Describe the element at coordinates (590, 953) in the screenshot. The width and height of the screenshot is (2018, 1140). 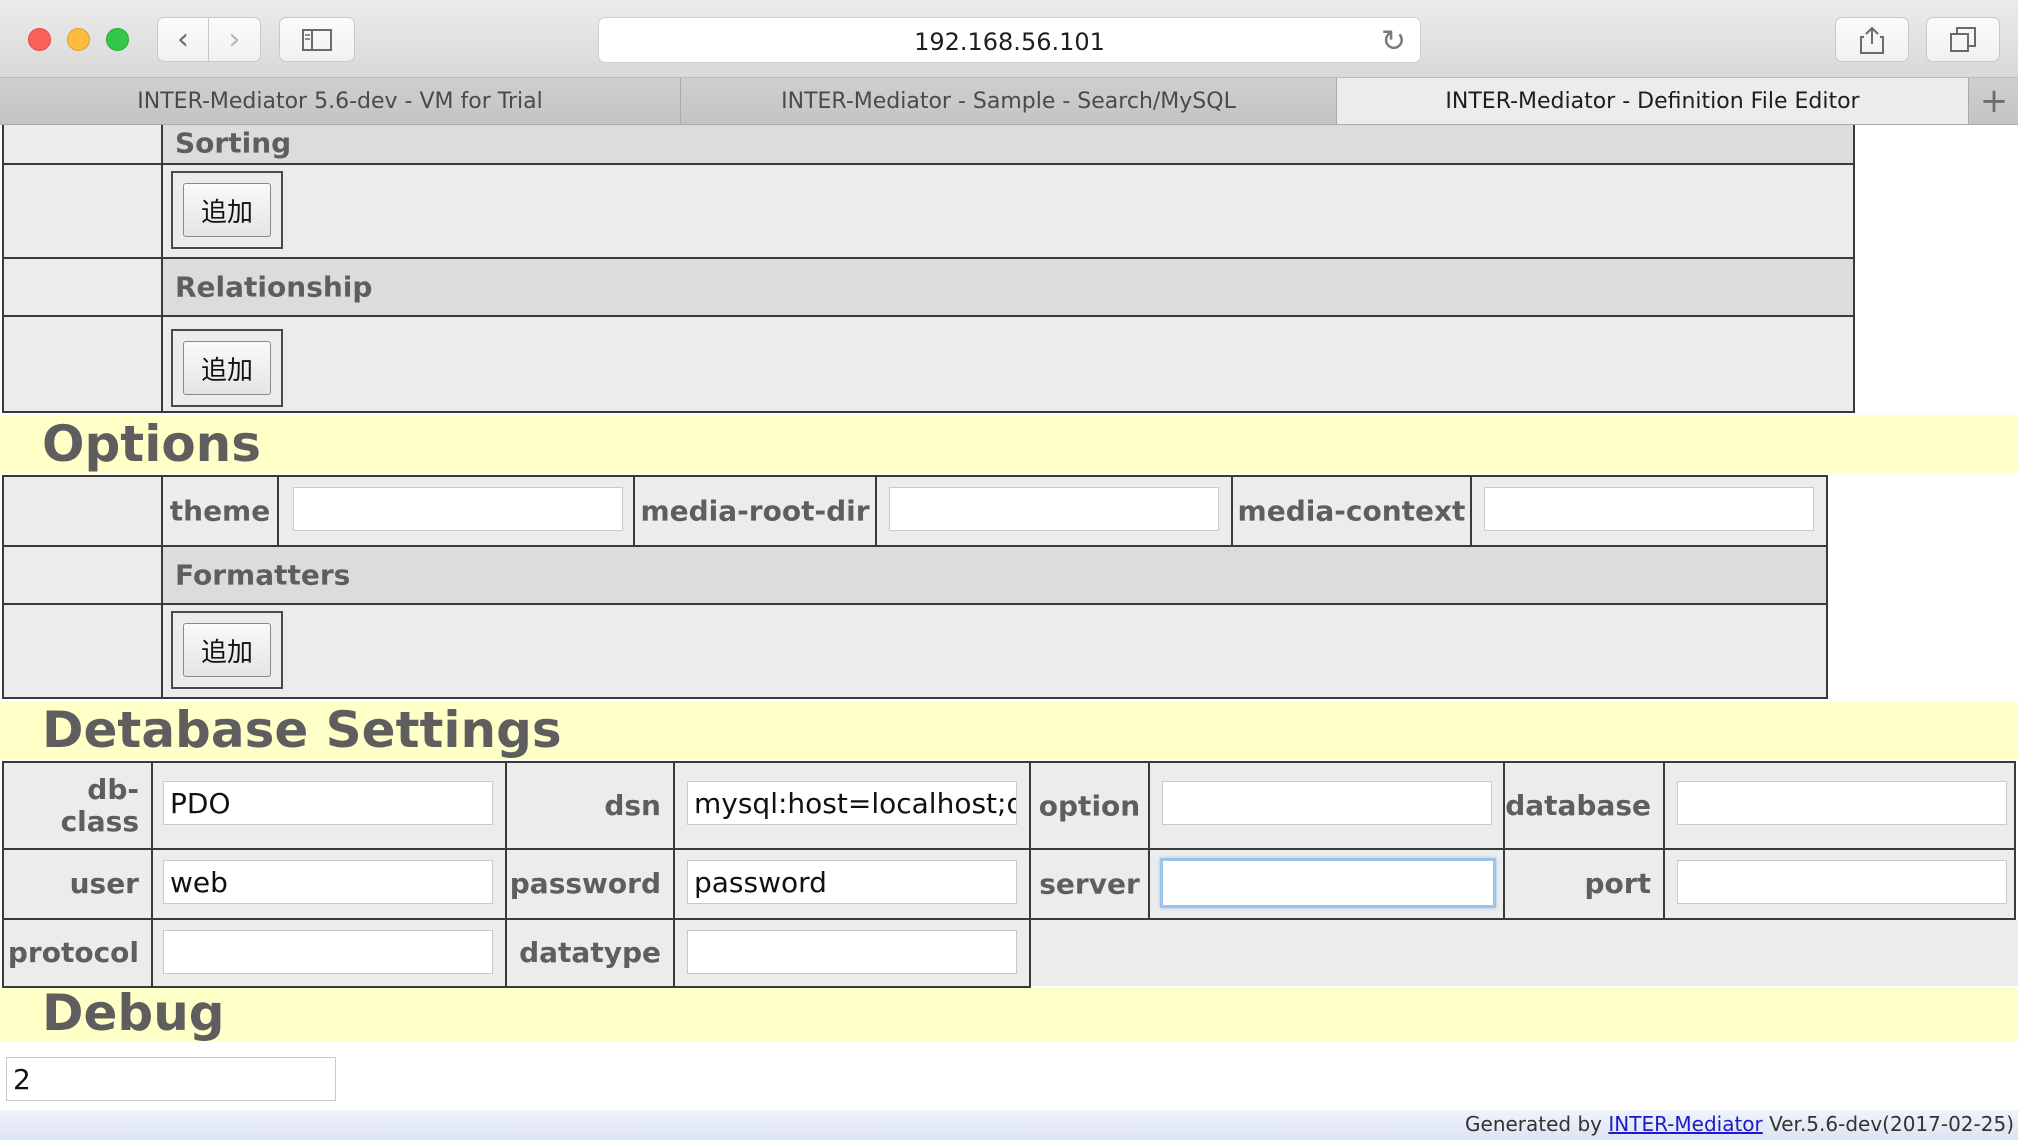
I see `datatype-label-cell: datatype` at that location.